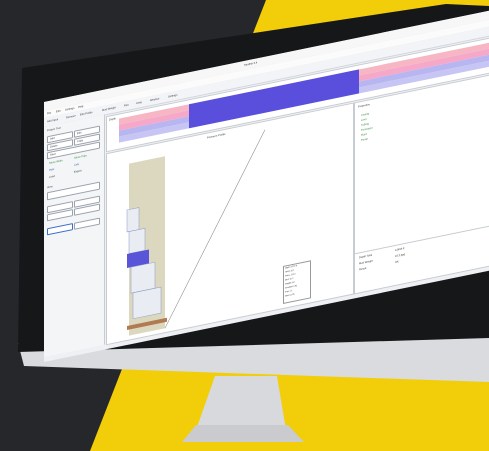  What do you see at coordinates (50, 187) in the screenshot?
I see `view-group-label: View` at bounding box center [50, 187].